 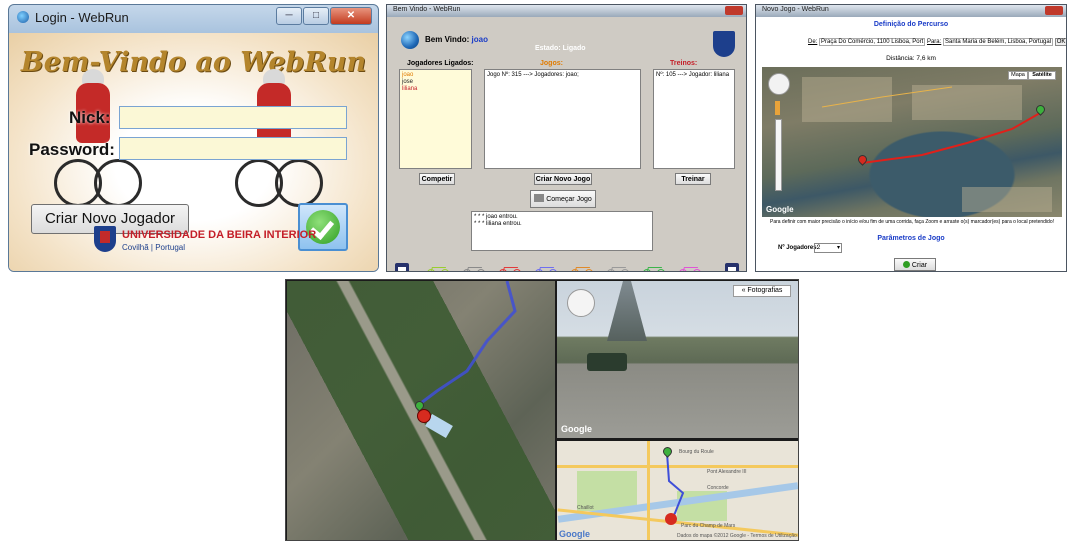 I want to click on login-ok-button, so click(x=323, y=227).